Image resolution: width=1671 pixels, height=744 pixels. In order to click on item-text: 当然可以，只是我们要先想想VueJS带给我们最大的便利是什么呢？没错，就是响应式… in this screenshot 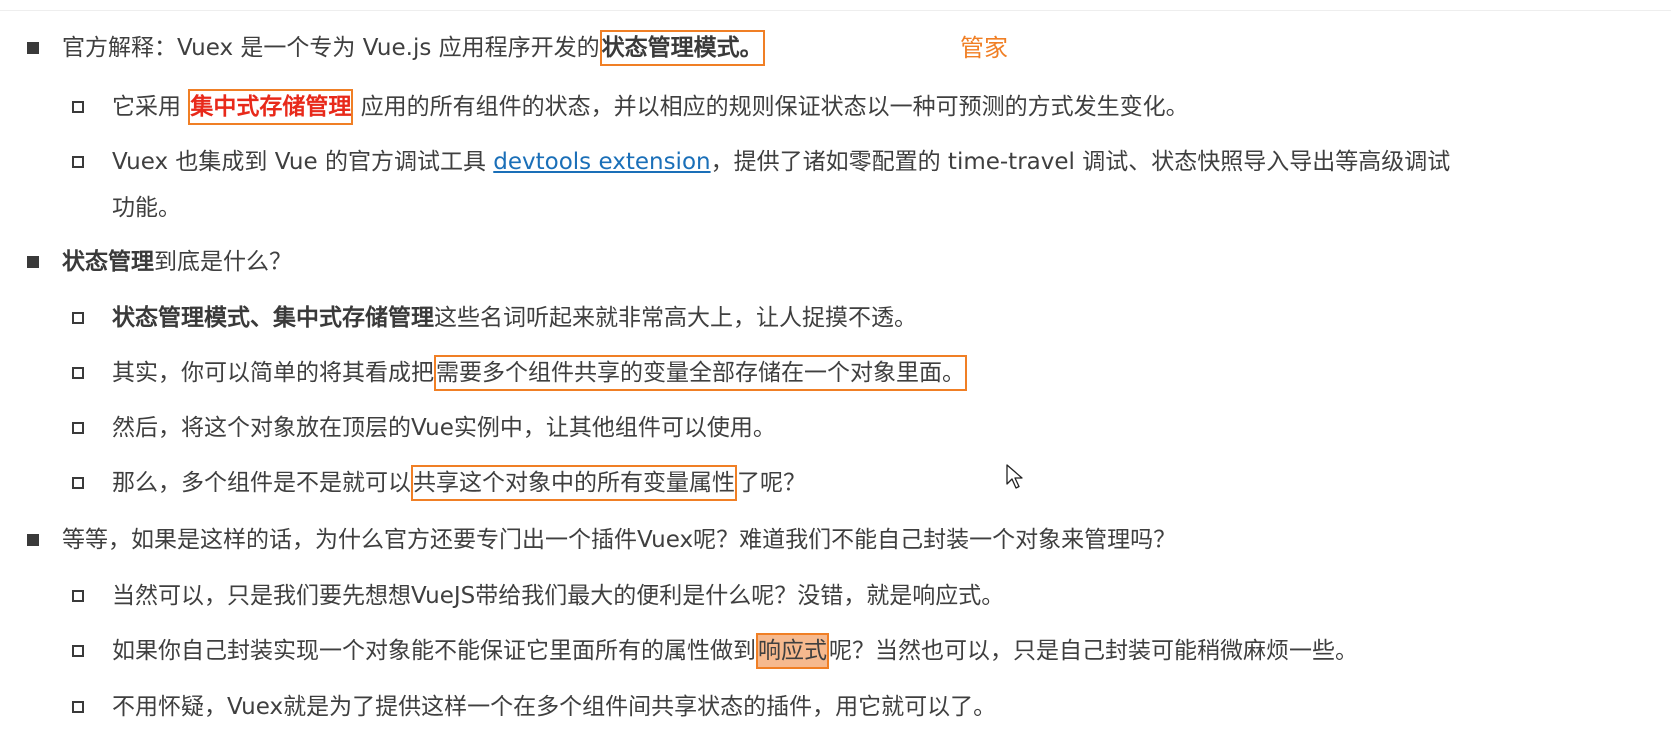, I will do `click(558, 596)`.